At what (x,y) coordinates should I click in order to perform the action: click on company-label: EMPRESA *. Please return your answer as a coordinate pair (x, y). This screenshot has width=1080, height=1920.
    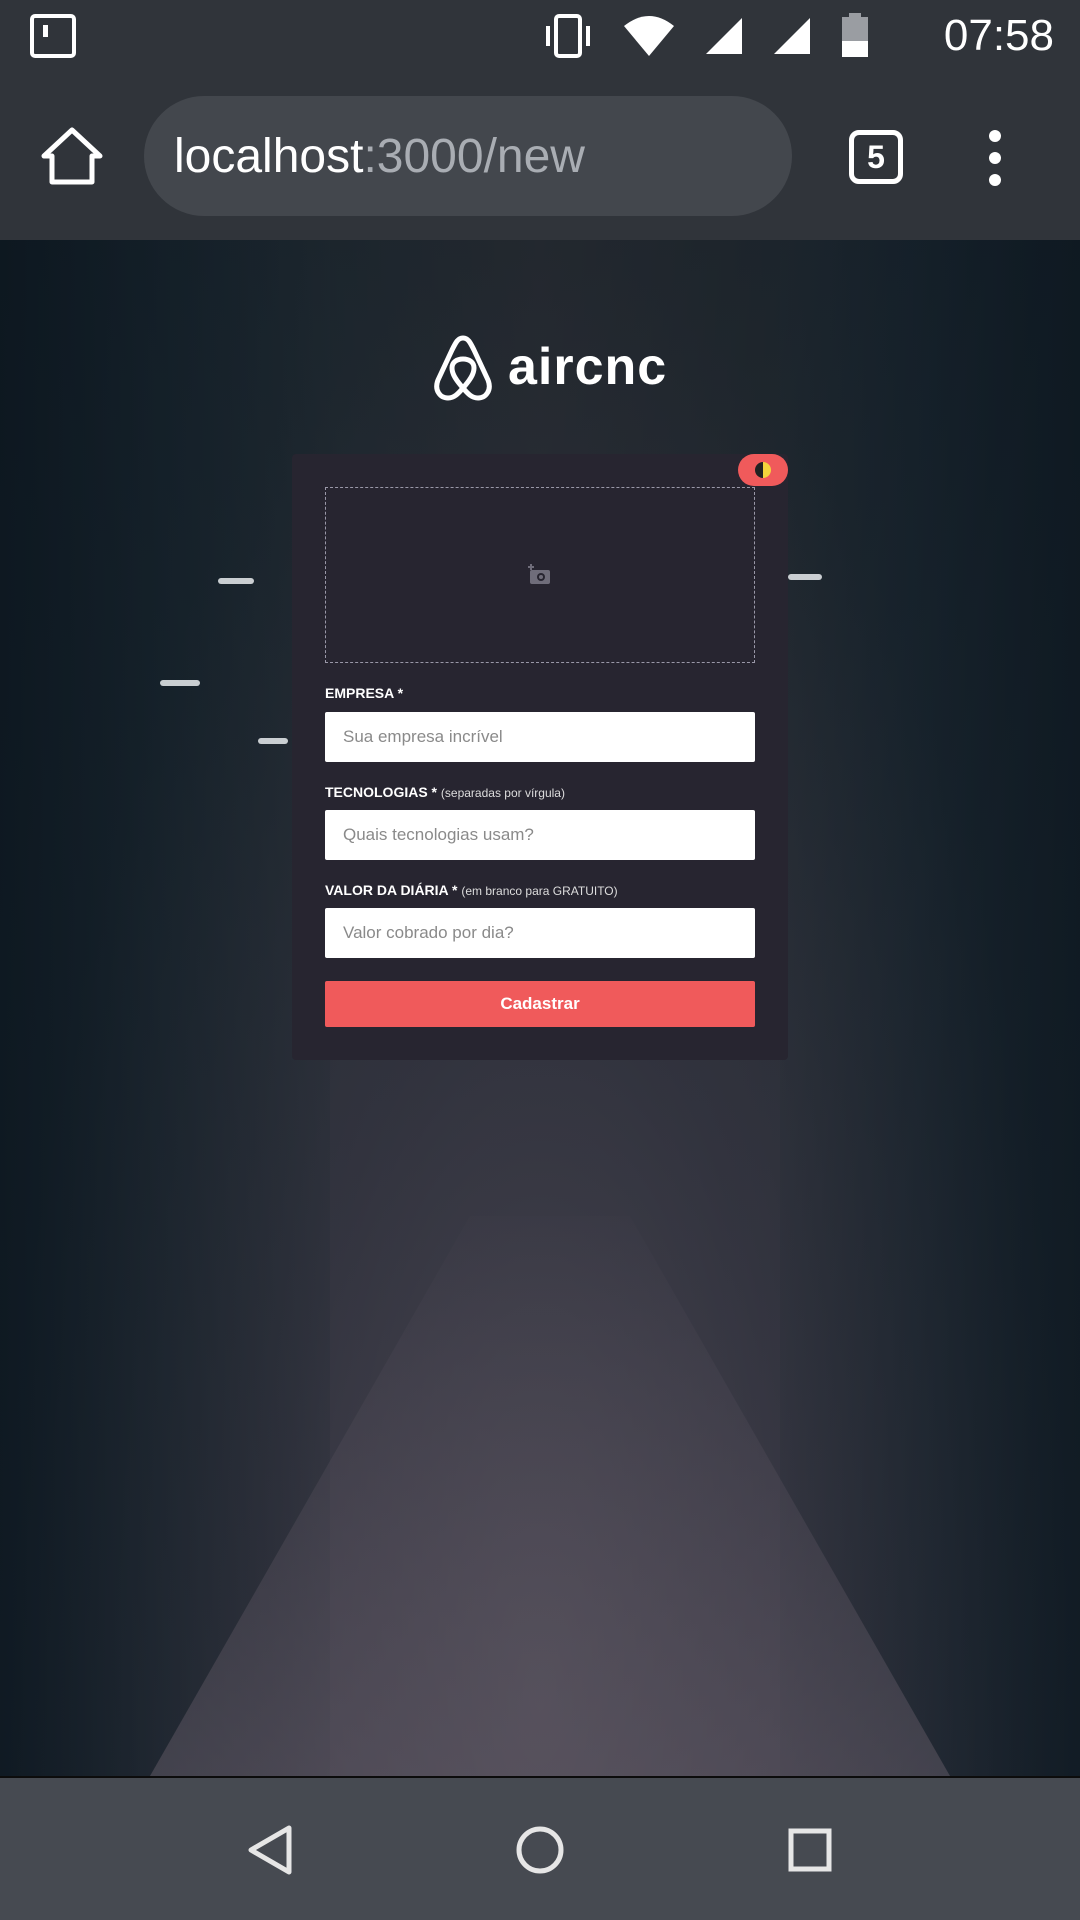
    Looking at the image, I should click on (364, 693).